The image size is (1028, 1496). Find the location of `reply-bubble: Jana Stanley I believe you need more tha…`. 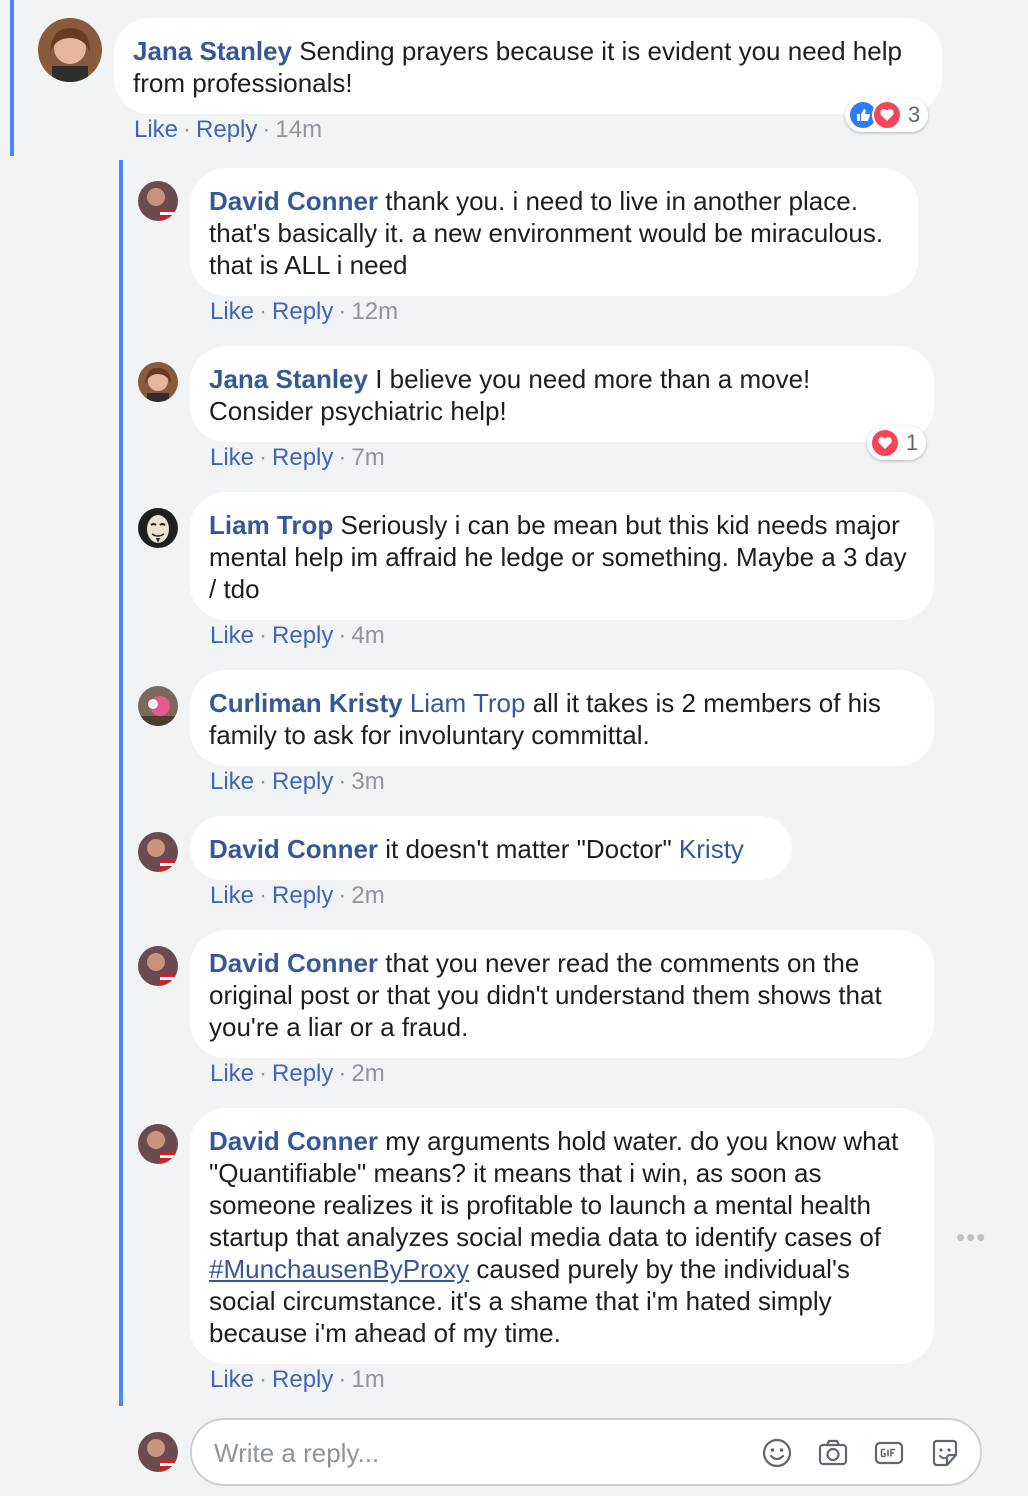

reply-bubble: Jana Stanley I believe you need more tha… is located at coordinates (562, 394).